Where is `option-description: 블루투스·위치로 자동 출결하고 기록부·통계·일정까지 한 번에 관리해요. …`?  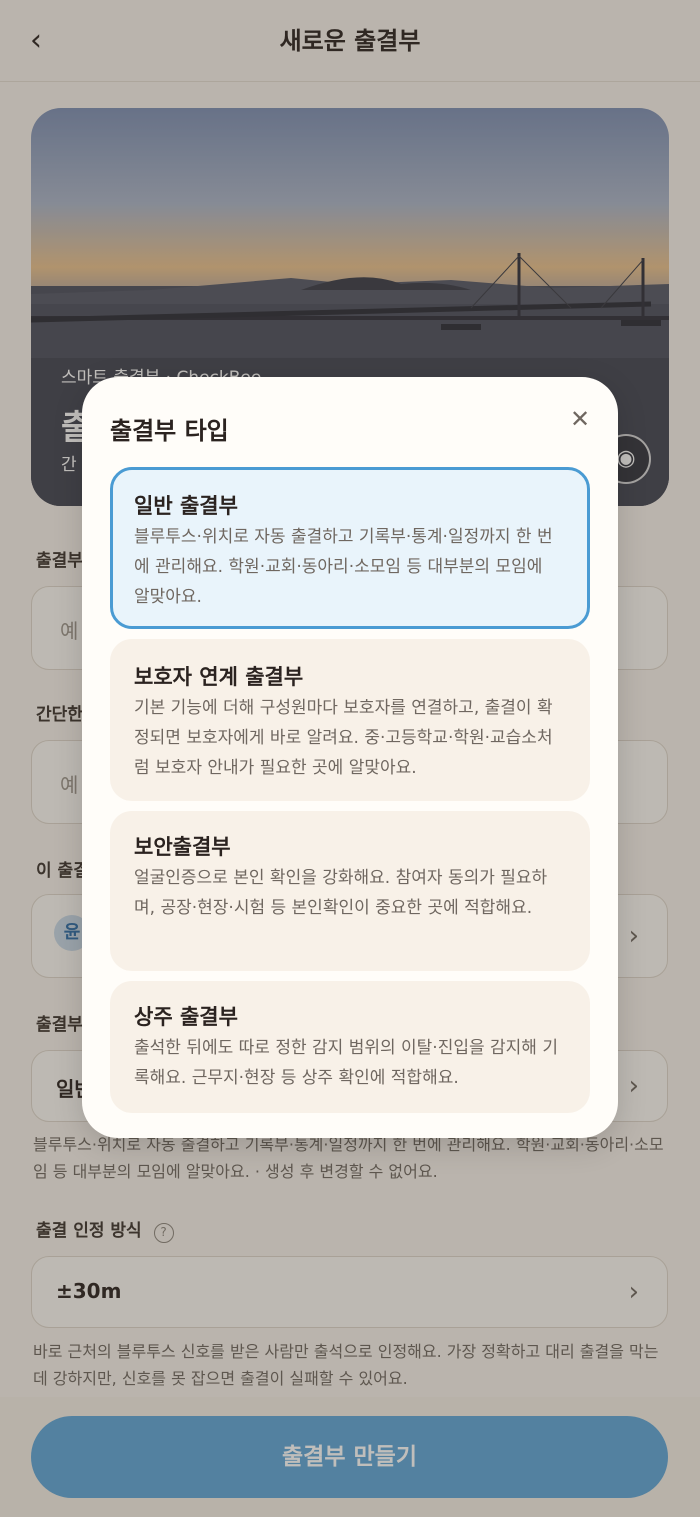 option-description: 블루투스·위치로 자동 출결하고 기록부·통계·일정까지 한 번에 관리해요. … is located at coordinates (343, 567).